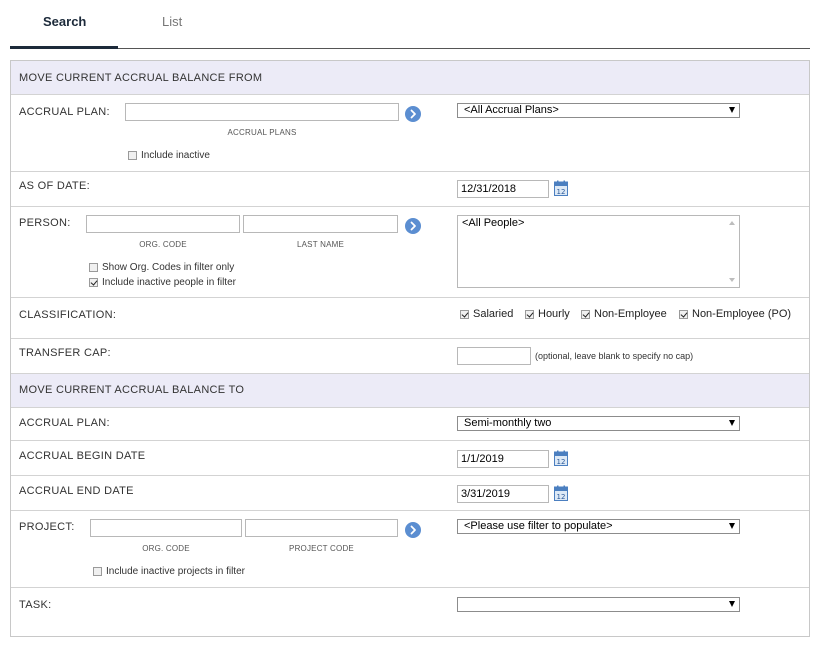 The width and height of the screenshot is (823, 652). What do you see at coordinates (163, 224) in the screenshot?
I see `person-org-code-input` at bounding box center [163, 224].